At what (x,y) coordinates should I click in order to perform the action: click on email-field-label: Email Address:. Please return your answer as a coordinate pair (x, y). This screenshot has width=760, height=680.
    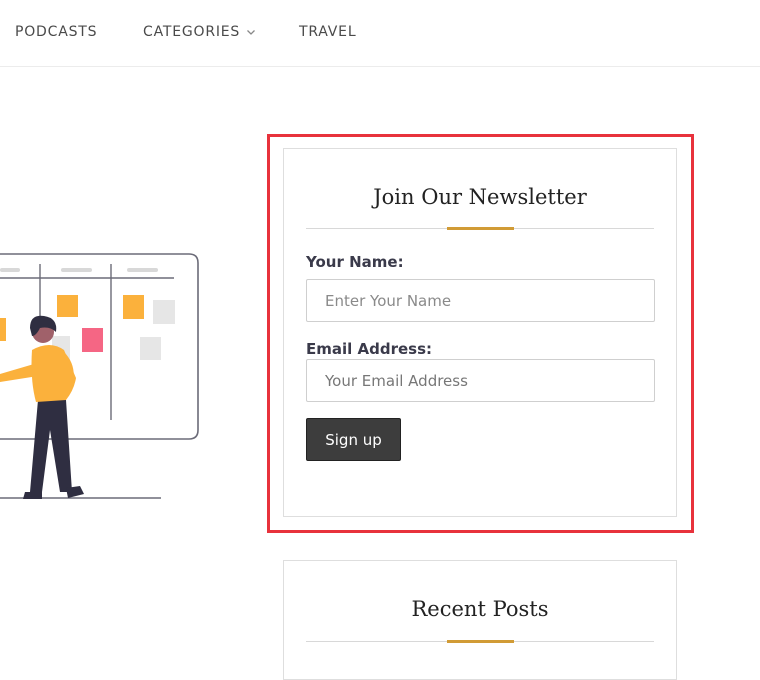
    Looking at the image, I should click on (369, 349).